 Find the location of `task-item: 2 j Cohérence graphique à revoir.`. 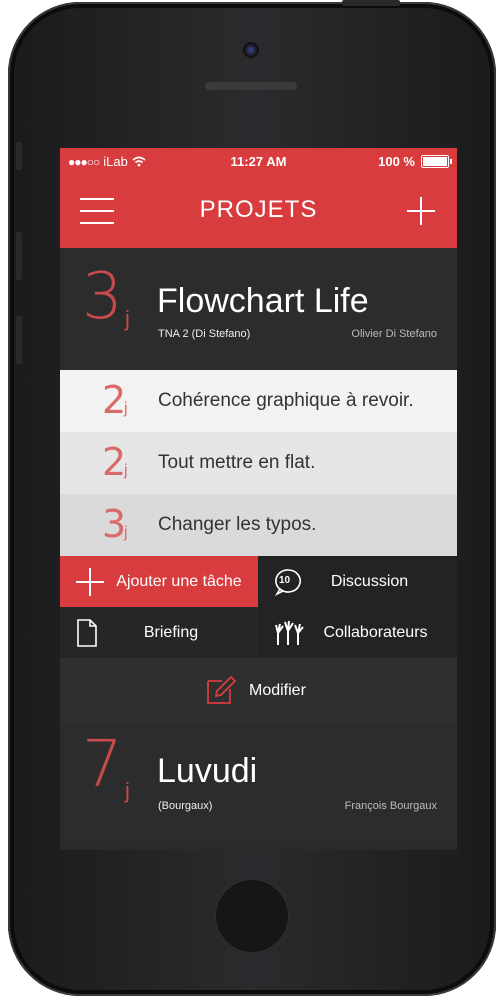

task-item: 2 j Cohérence graphique à revoir. is located at coordinates (258, 401).